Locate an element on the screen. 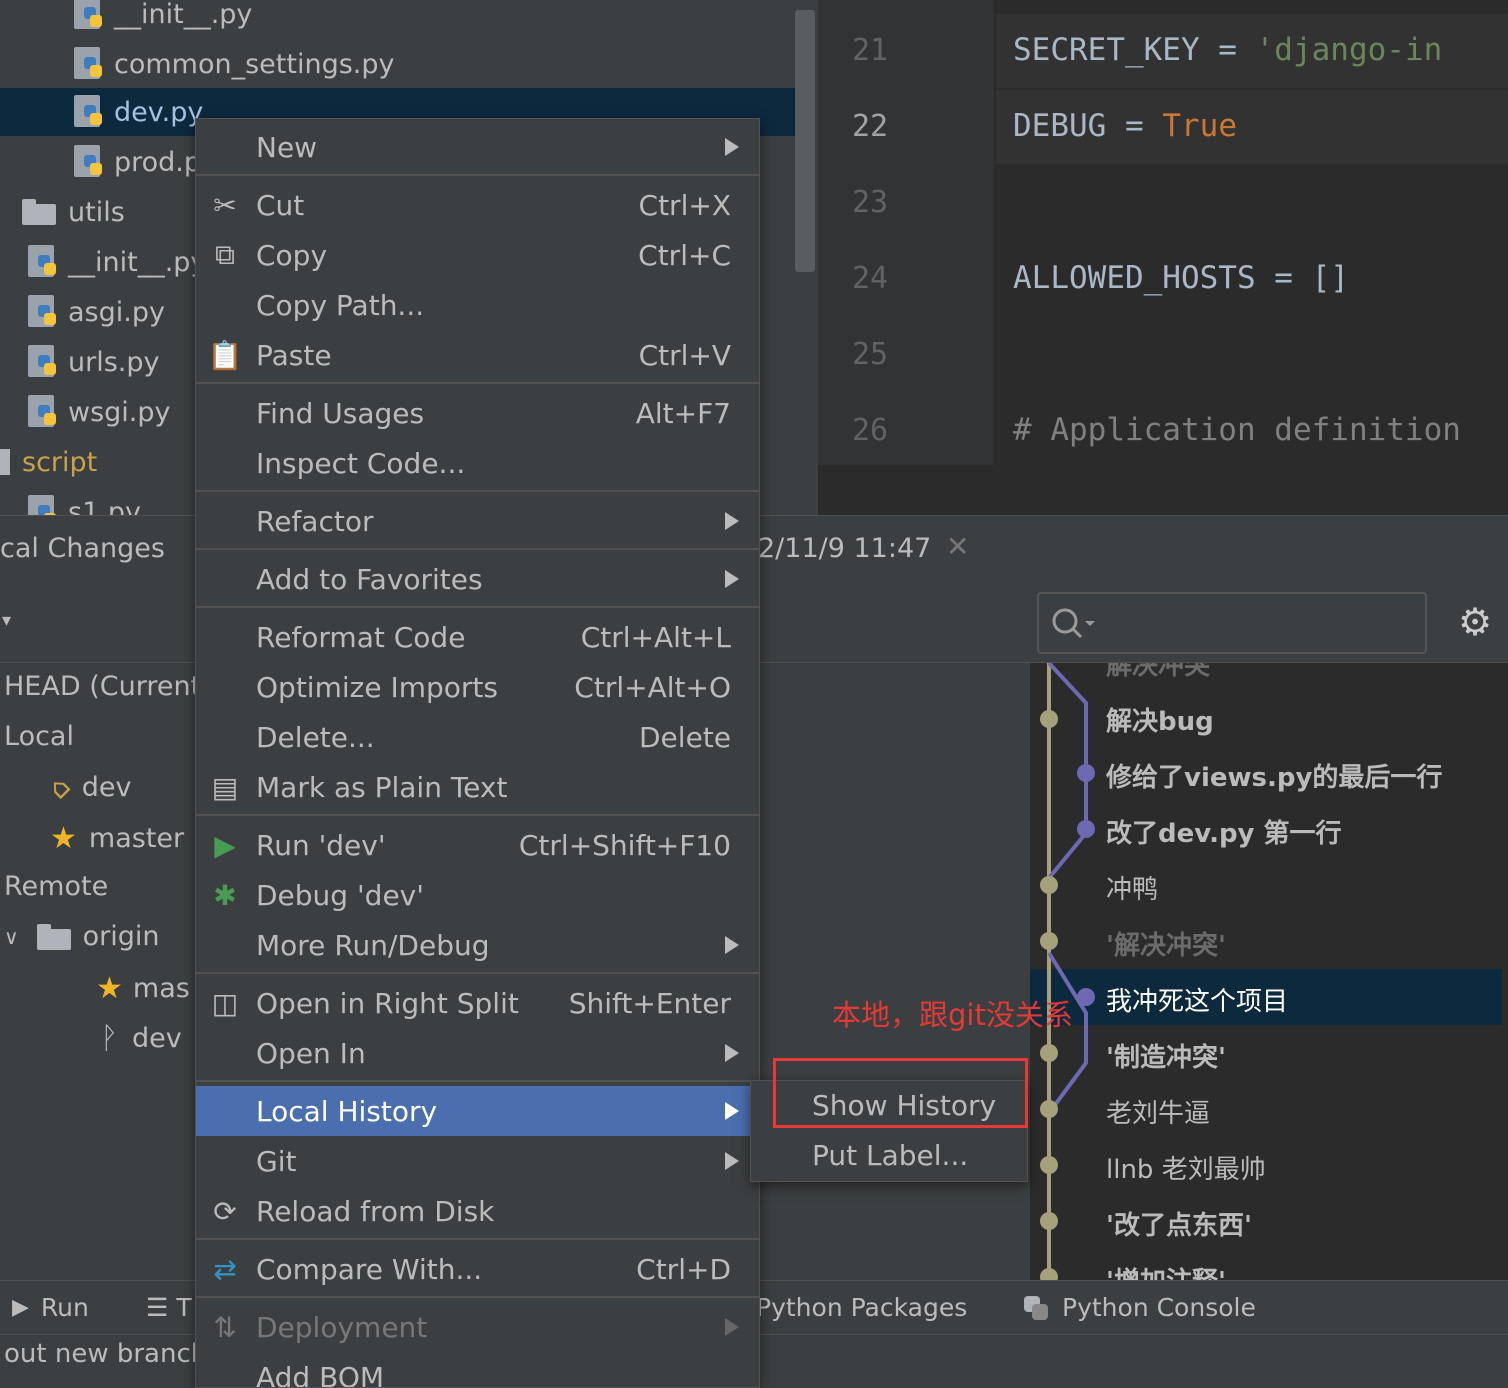 Image resolution: width=1508 pixels, height=1388 pixels. menu-item-deployment: ⇅ Deployment is located at coordinates (477, 1327).